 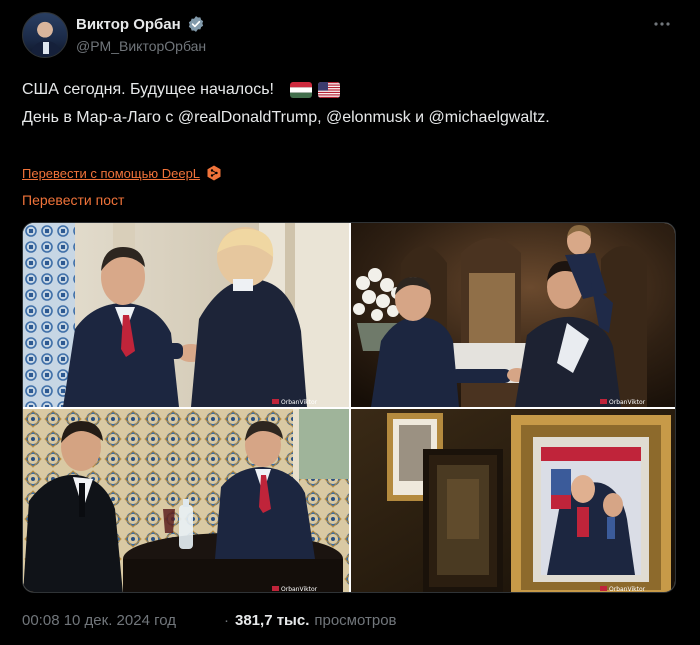 What do you see at coordinates (46, 48) in the screenshot?
I see `avatar-shirt` at bounding box center [46, 48].